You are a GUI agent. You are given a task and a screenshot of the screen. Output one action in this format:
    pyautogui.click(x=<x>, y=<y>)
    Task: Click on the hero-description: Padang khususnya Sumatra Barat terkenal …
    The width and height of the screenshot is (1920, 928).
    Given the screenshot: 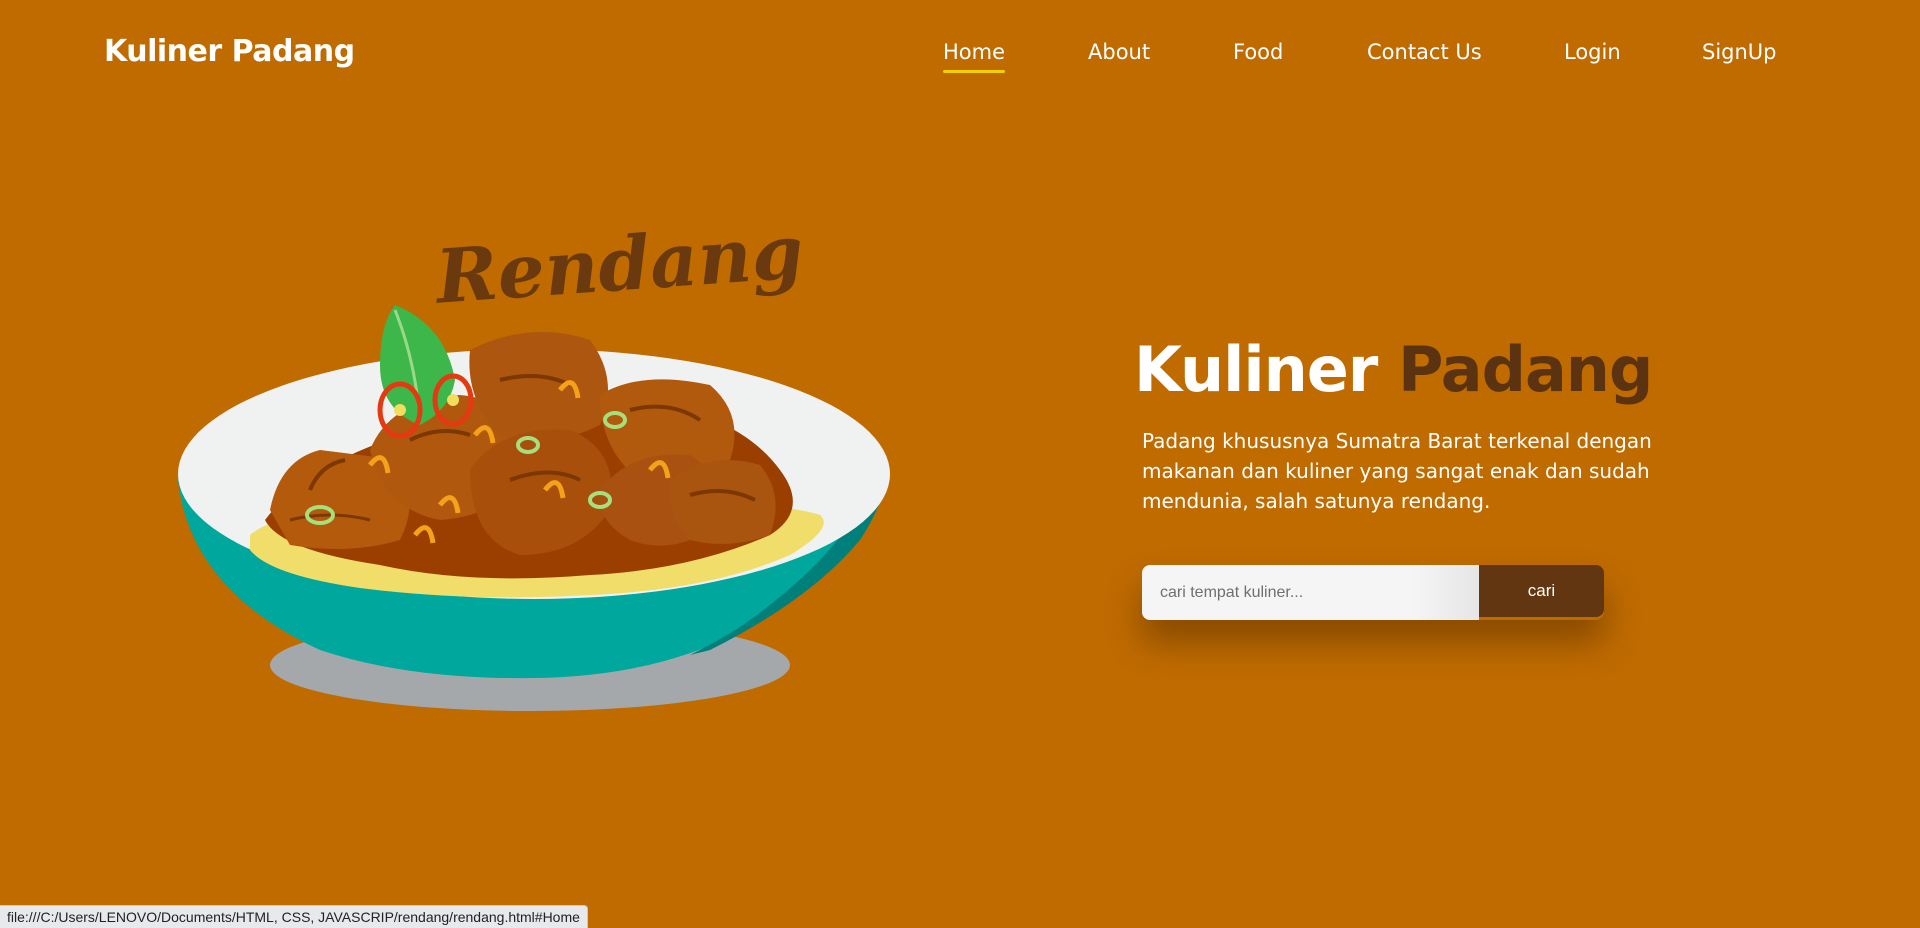 What is the action you would take?
    pyautogui.click(x=1397, y=471)
    